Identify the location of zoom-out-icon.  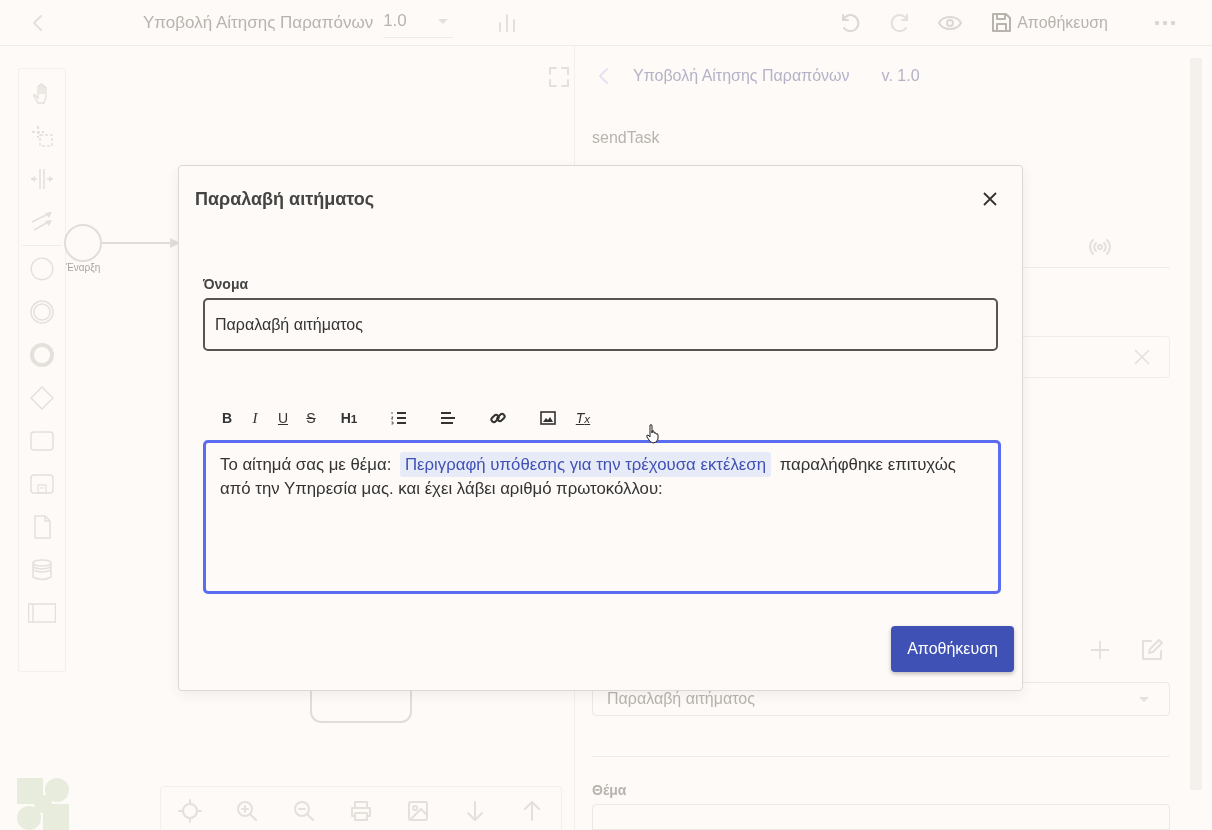
(303, 811).